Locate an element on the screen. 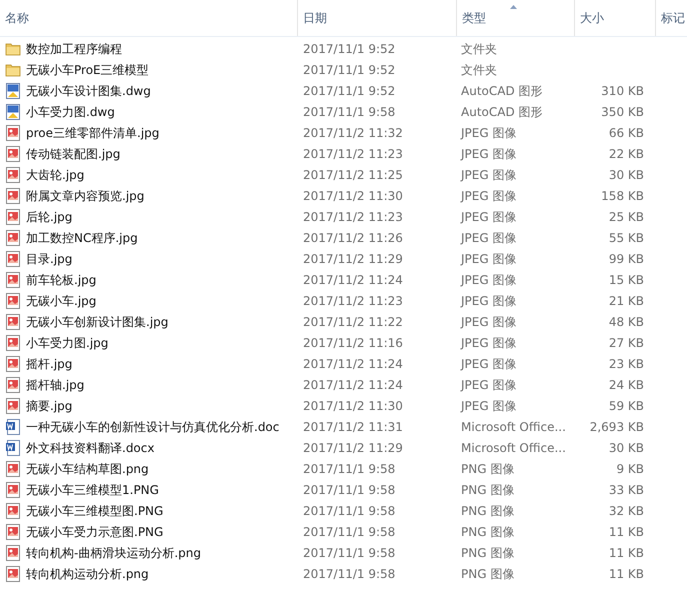 The height and width of the screenshot is (602, 687). file-name: 无碳小车.jpg is located at coordinates (61, 301).